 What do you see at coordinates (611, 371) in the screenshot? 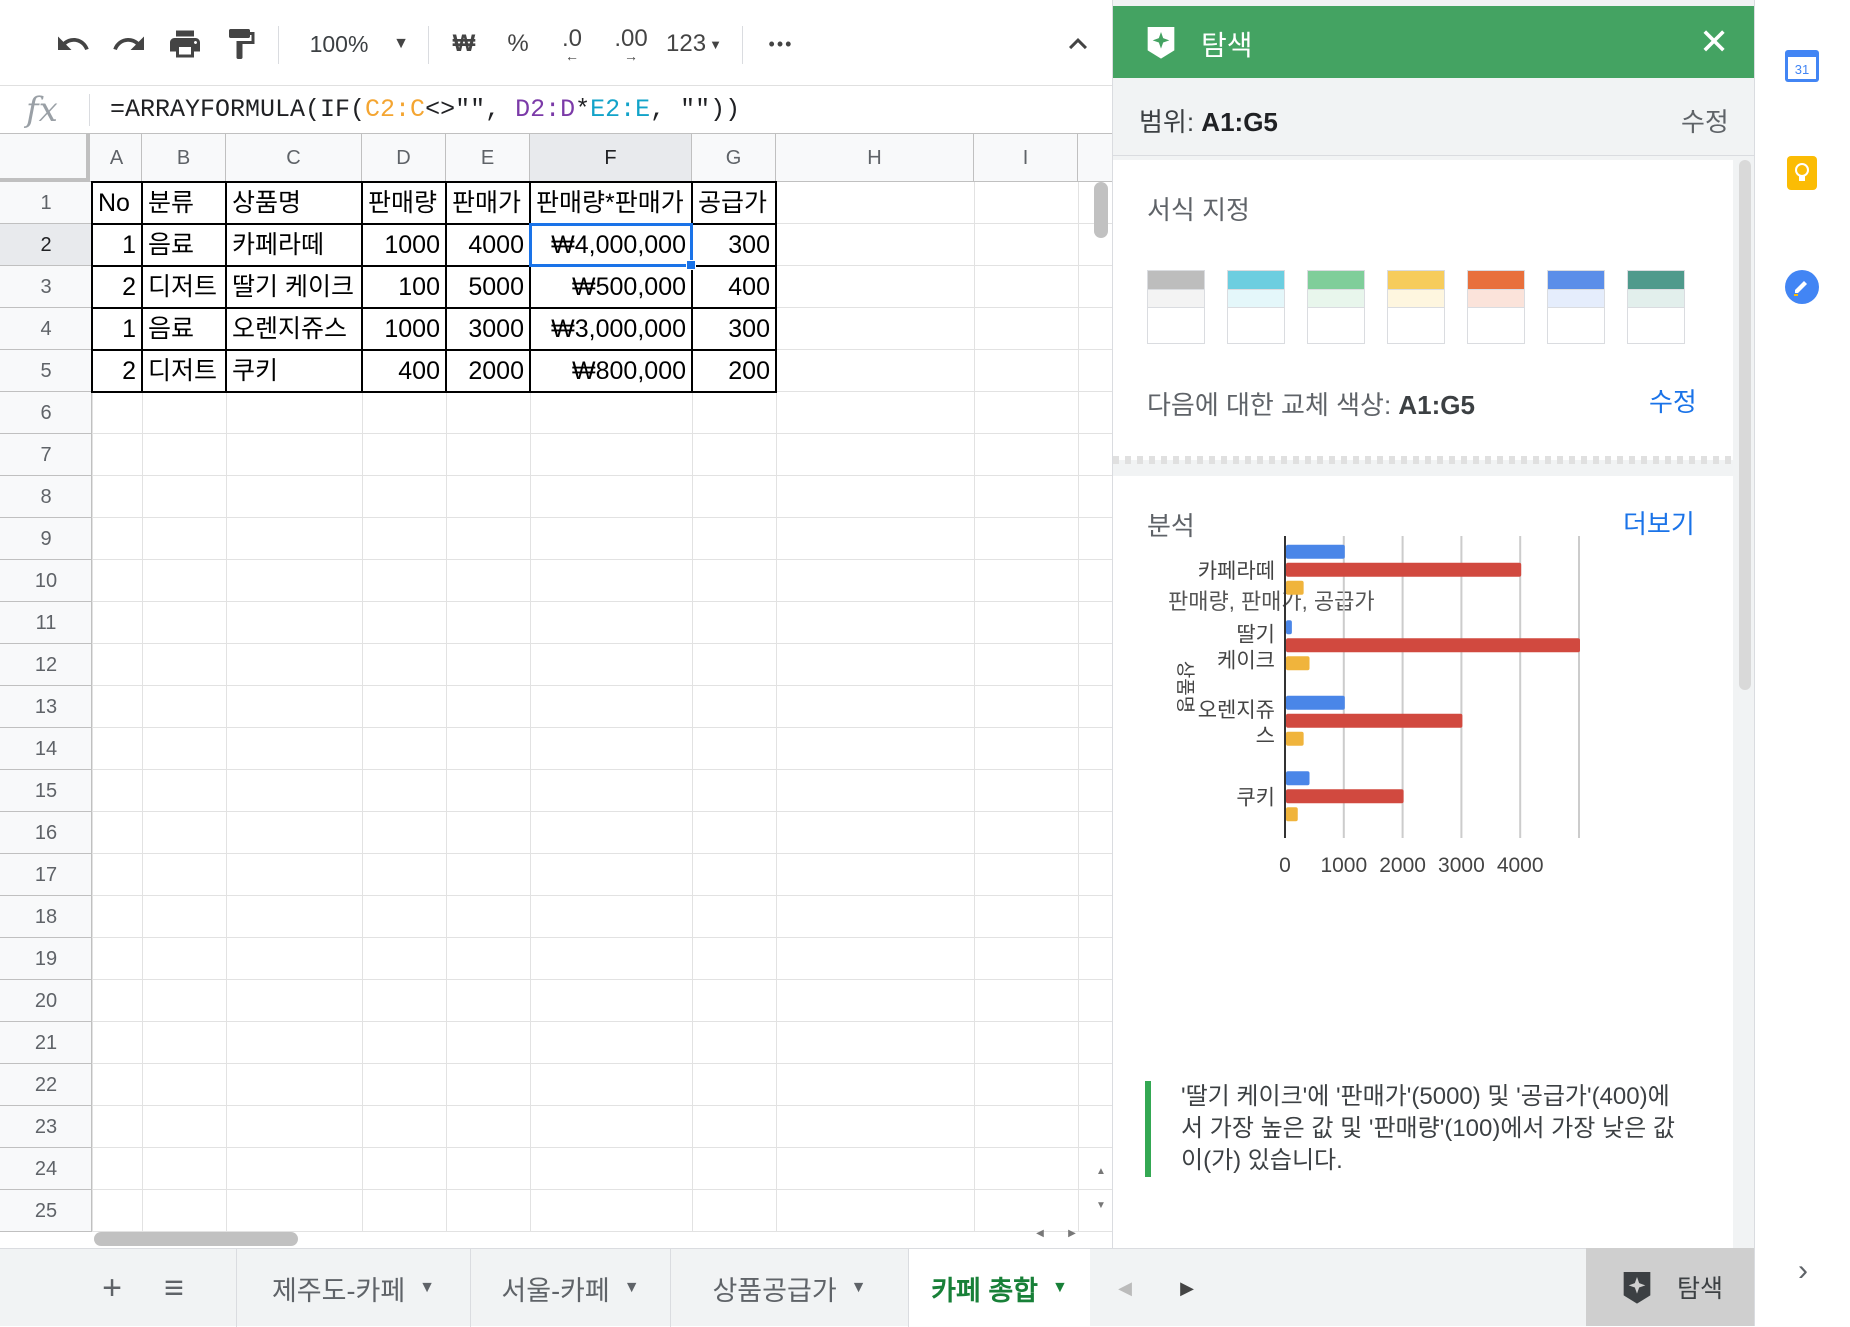
I see `data-cell: ₩800,000` at bounding box center [611, 371].